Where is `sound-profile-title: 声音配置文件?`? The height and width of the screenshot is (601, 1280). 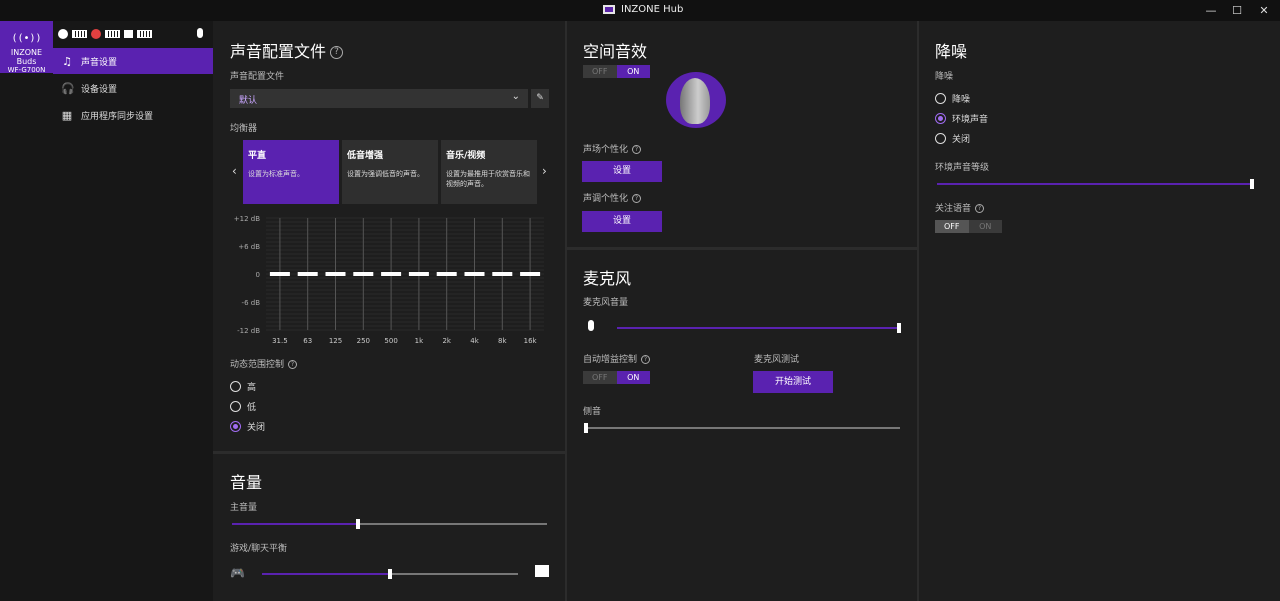
sound-profile-title: 声音配置文件? is located at coordinates (287, 50).